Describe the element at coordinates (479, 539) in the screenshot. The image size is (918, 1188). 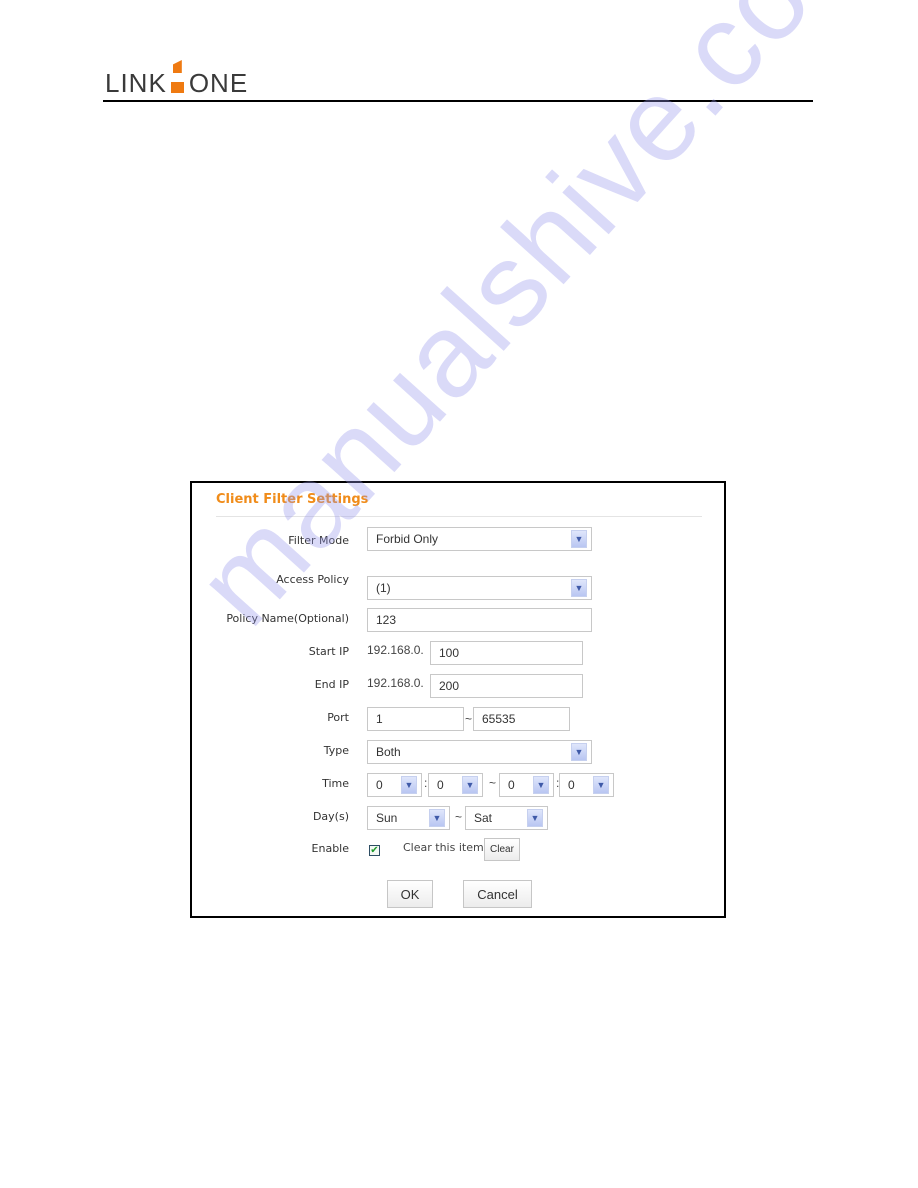
I see `filter-mode-select: Forbid Only ▼` at that location.